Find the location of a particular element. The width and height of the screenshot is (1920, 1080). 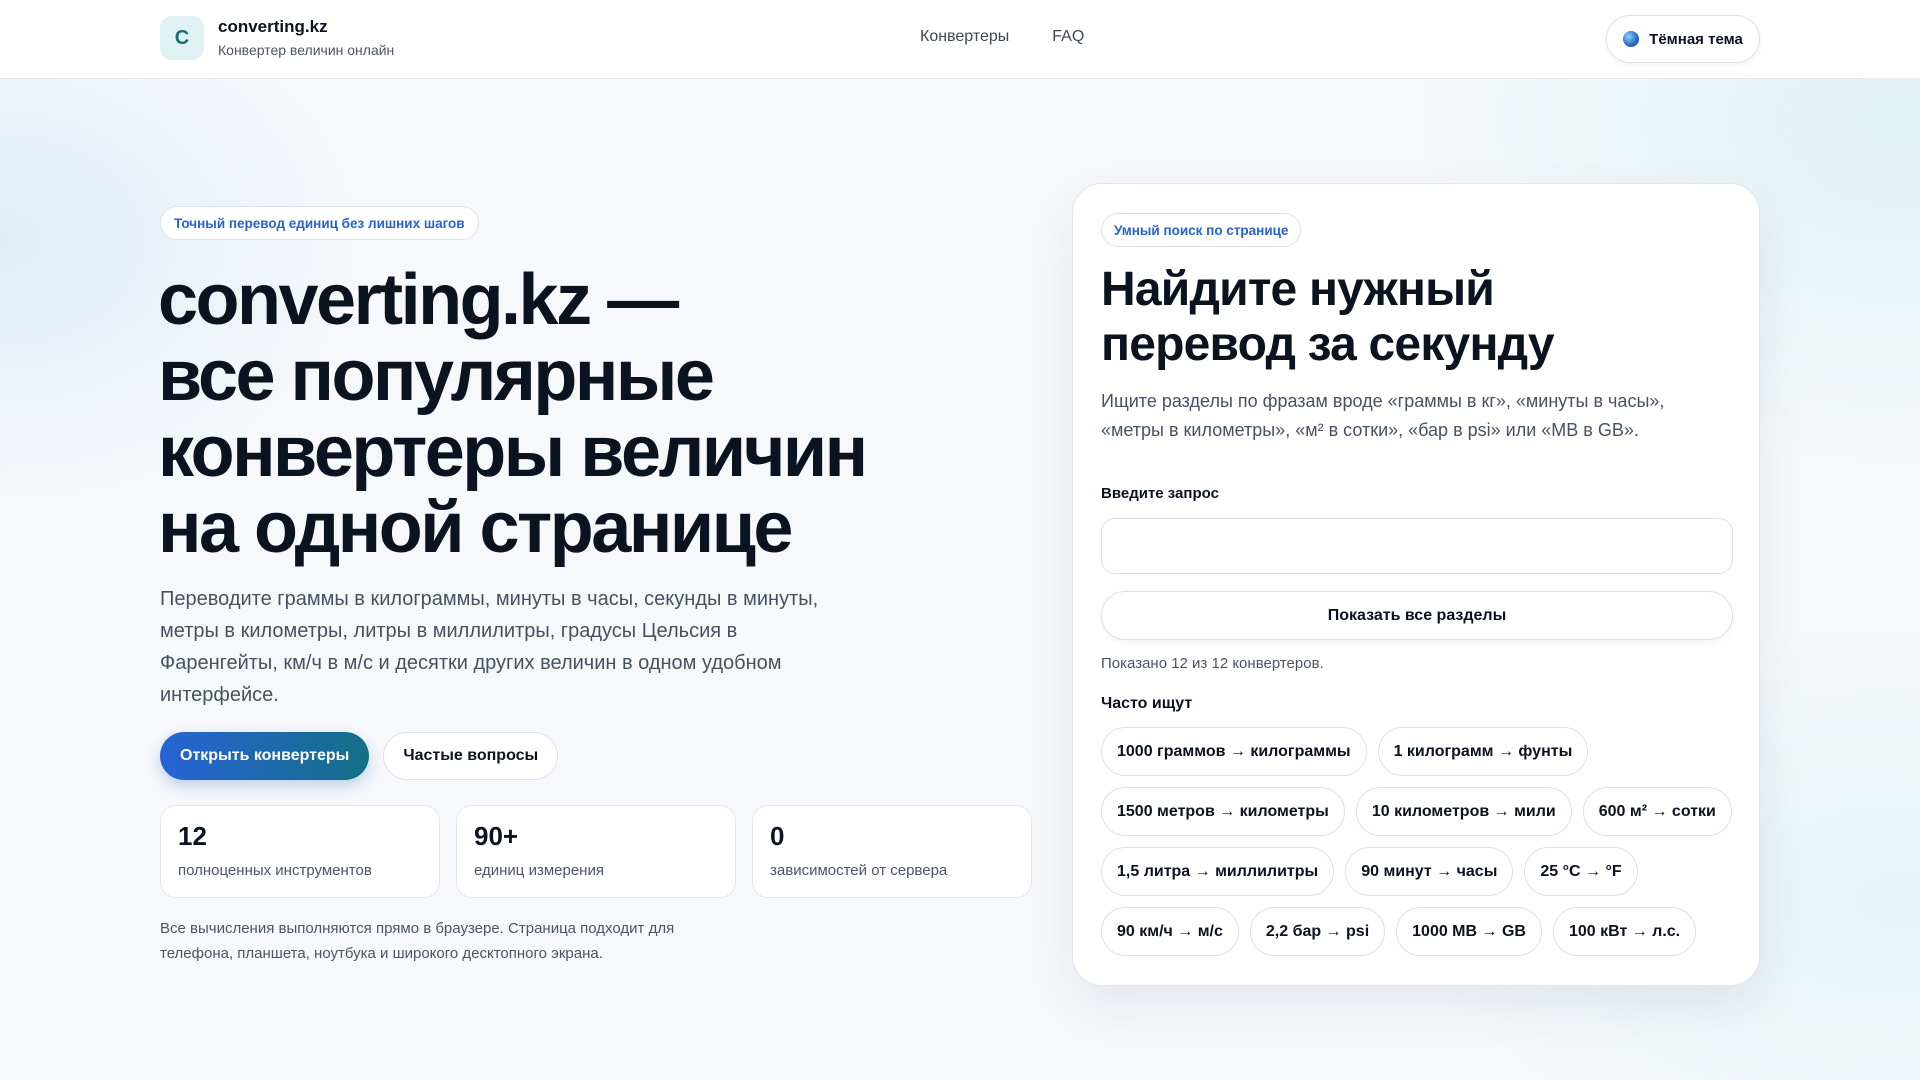

hero-title-line: на одной странице is located at coordinates (475, 528).